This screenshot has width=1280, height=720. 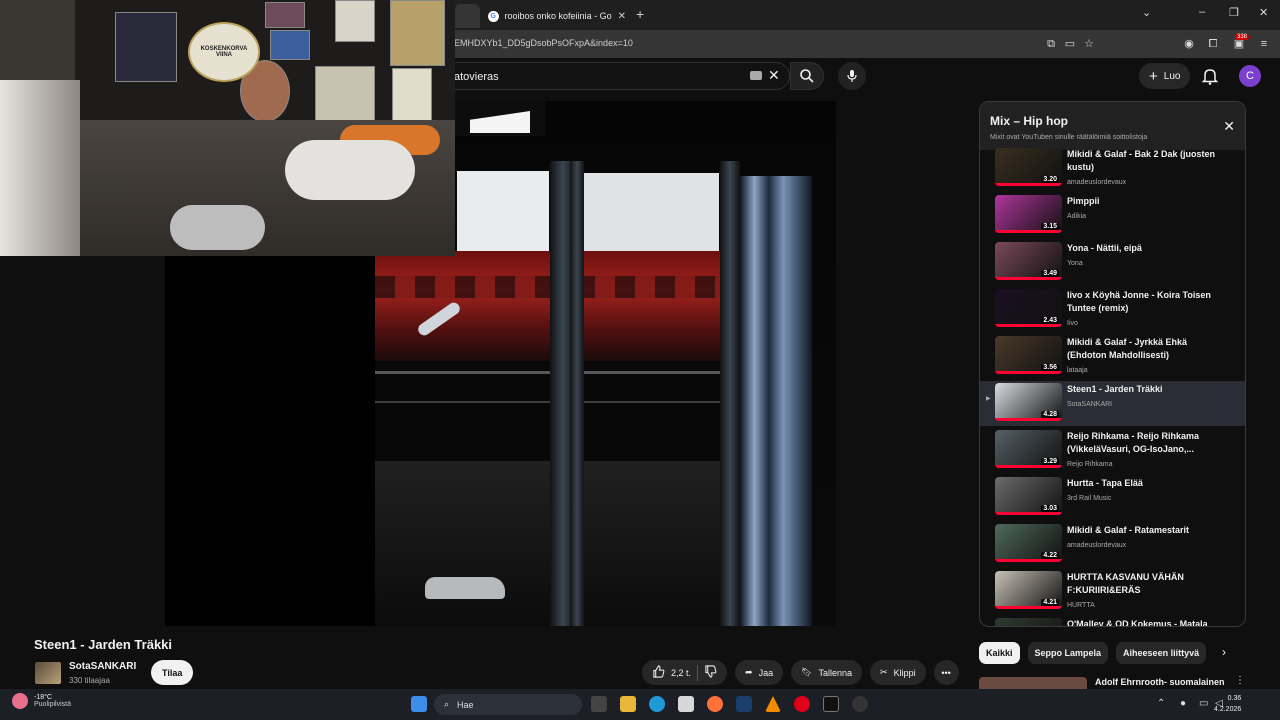 What do you see at coordinates (759, 672) in the screenshot?
I see `share-button: ➦ Jaa` at bounding box center [759, 672].